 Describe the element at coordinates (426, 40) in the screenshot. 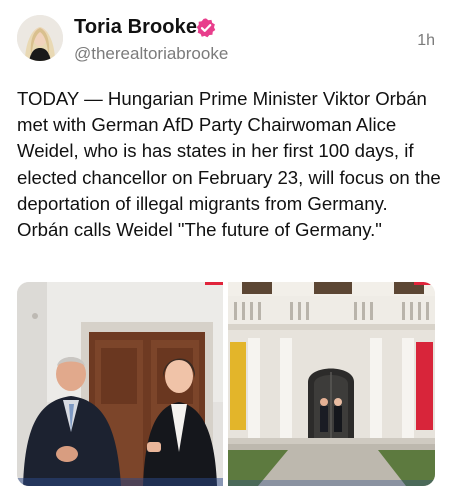

I see `post-timestamp: 1h` at that location.